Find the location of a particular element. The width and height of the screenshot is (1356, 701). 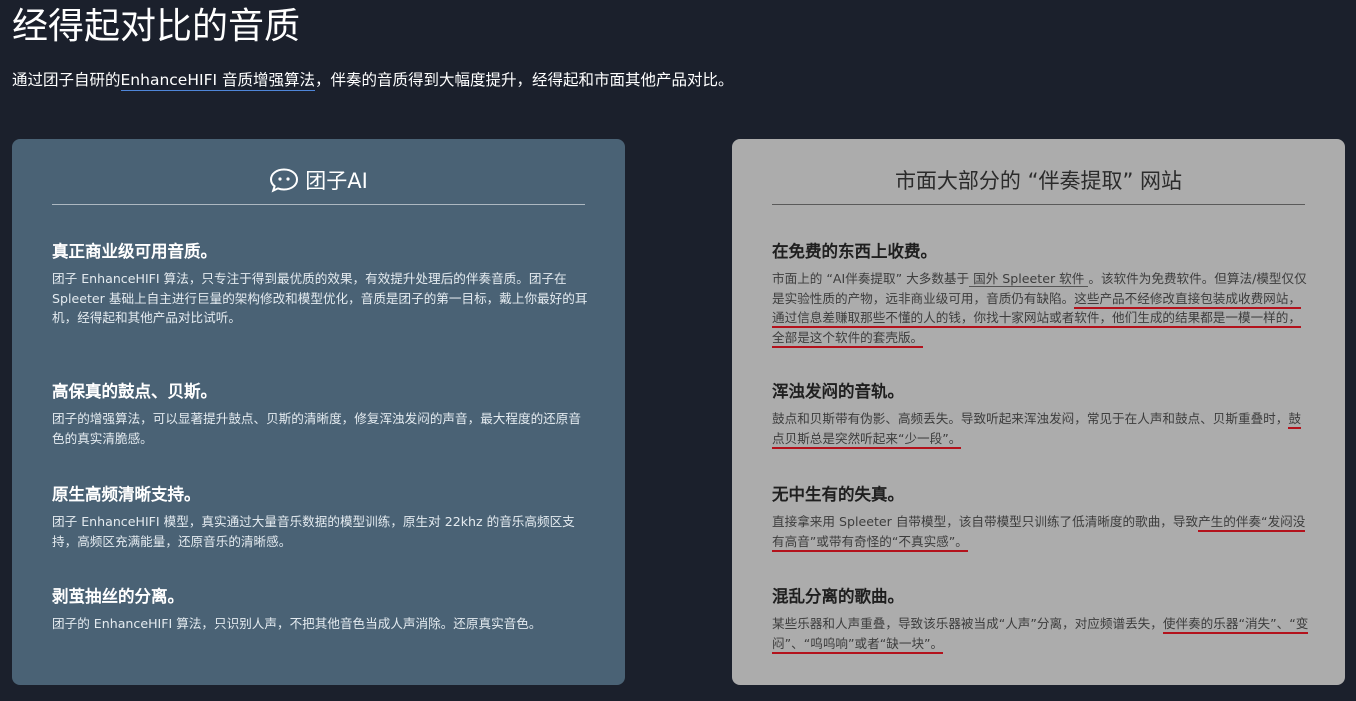

feature-heading: 原生高频清晰支持。 is located at coordinates (126, 494).